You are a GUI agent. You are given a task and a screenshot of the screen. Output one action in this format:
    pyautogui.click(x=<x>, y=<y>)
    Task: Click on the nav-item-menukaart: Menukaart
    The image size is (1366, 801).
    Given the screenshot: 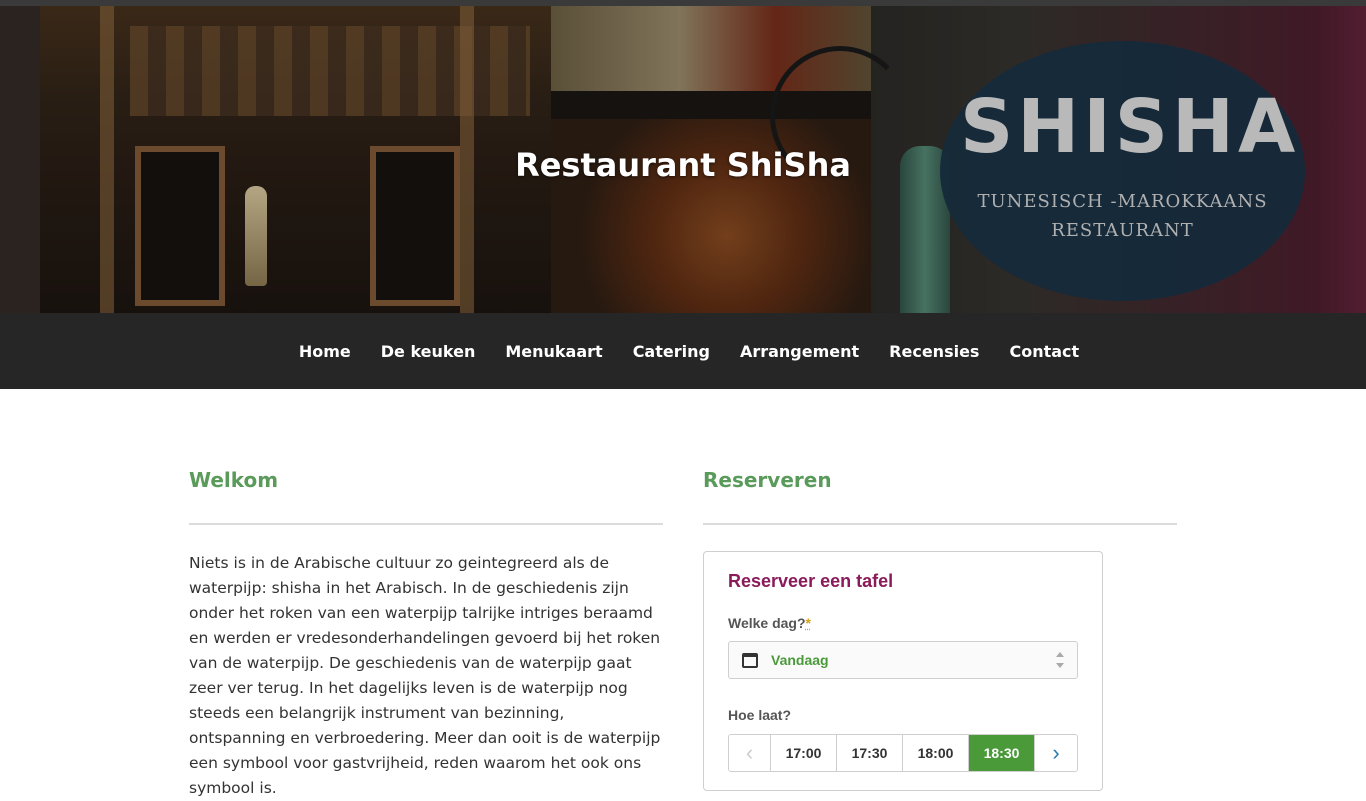 What is the action you would take?
    pyautogui.click(x=553, y=351)
    